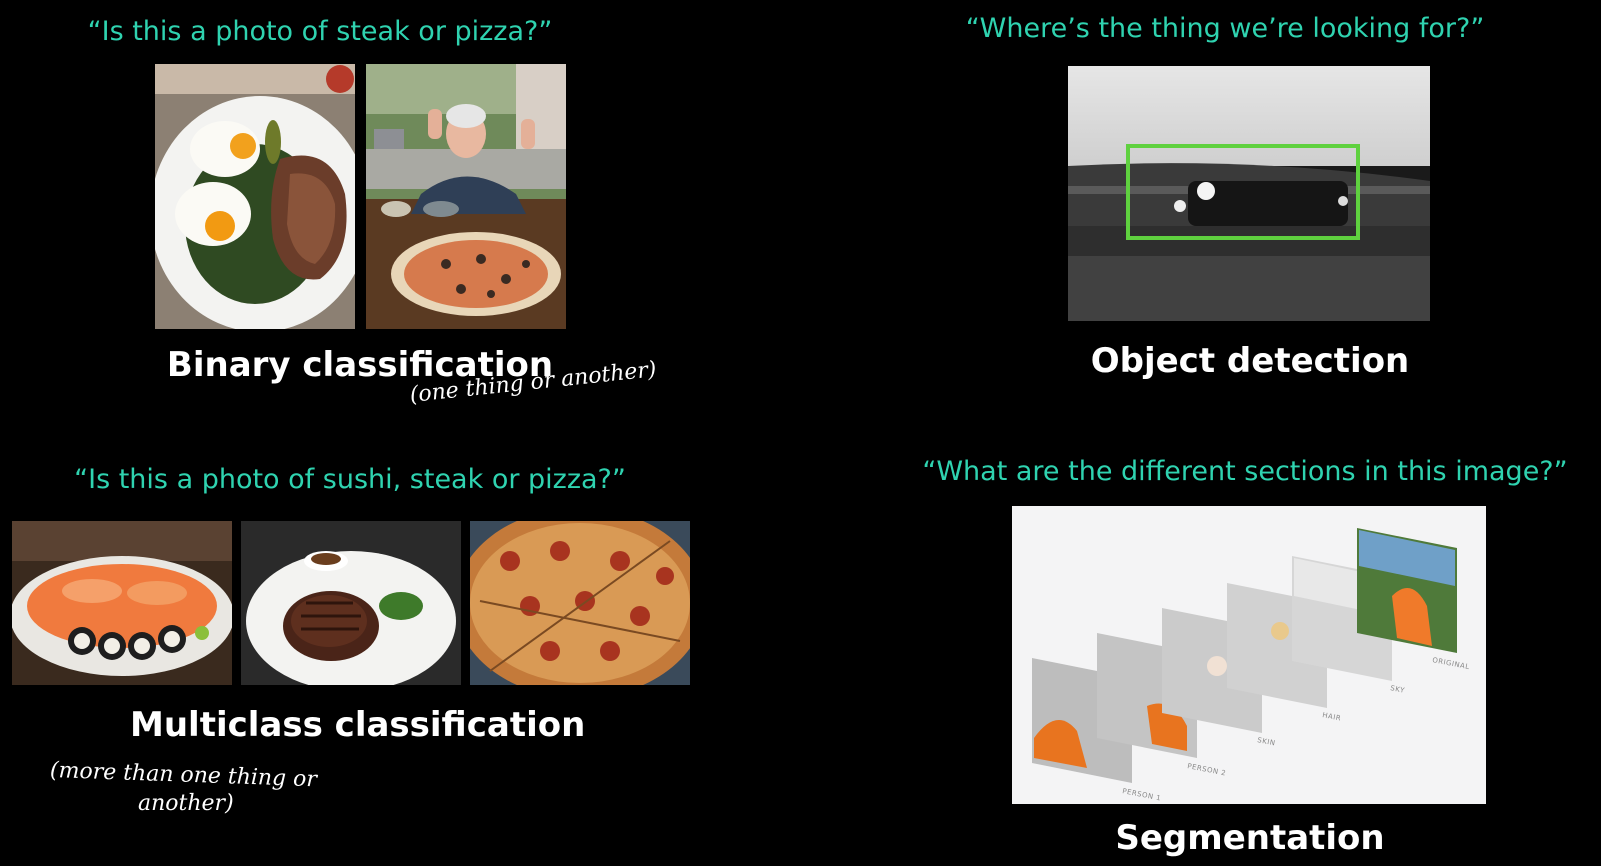 Image resolution: width=1601 pixels, height=866 pixels. What do you see at coordinates (351, 603) in the screenshot?
I see `steak-photo` at bounding box center [351, 603].